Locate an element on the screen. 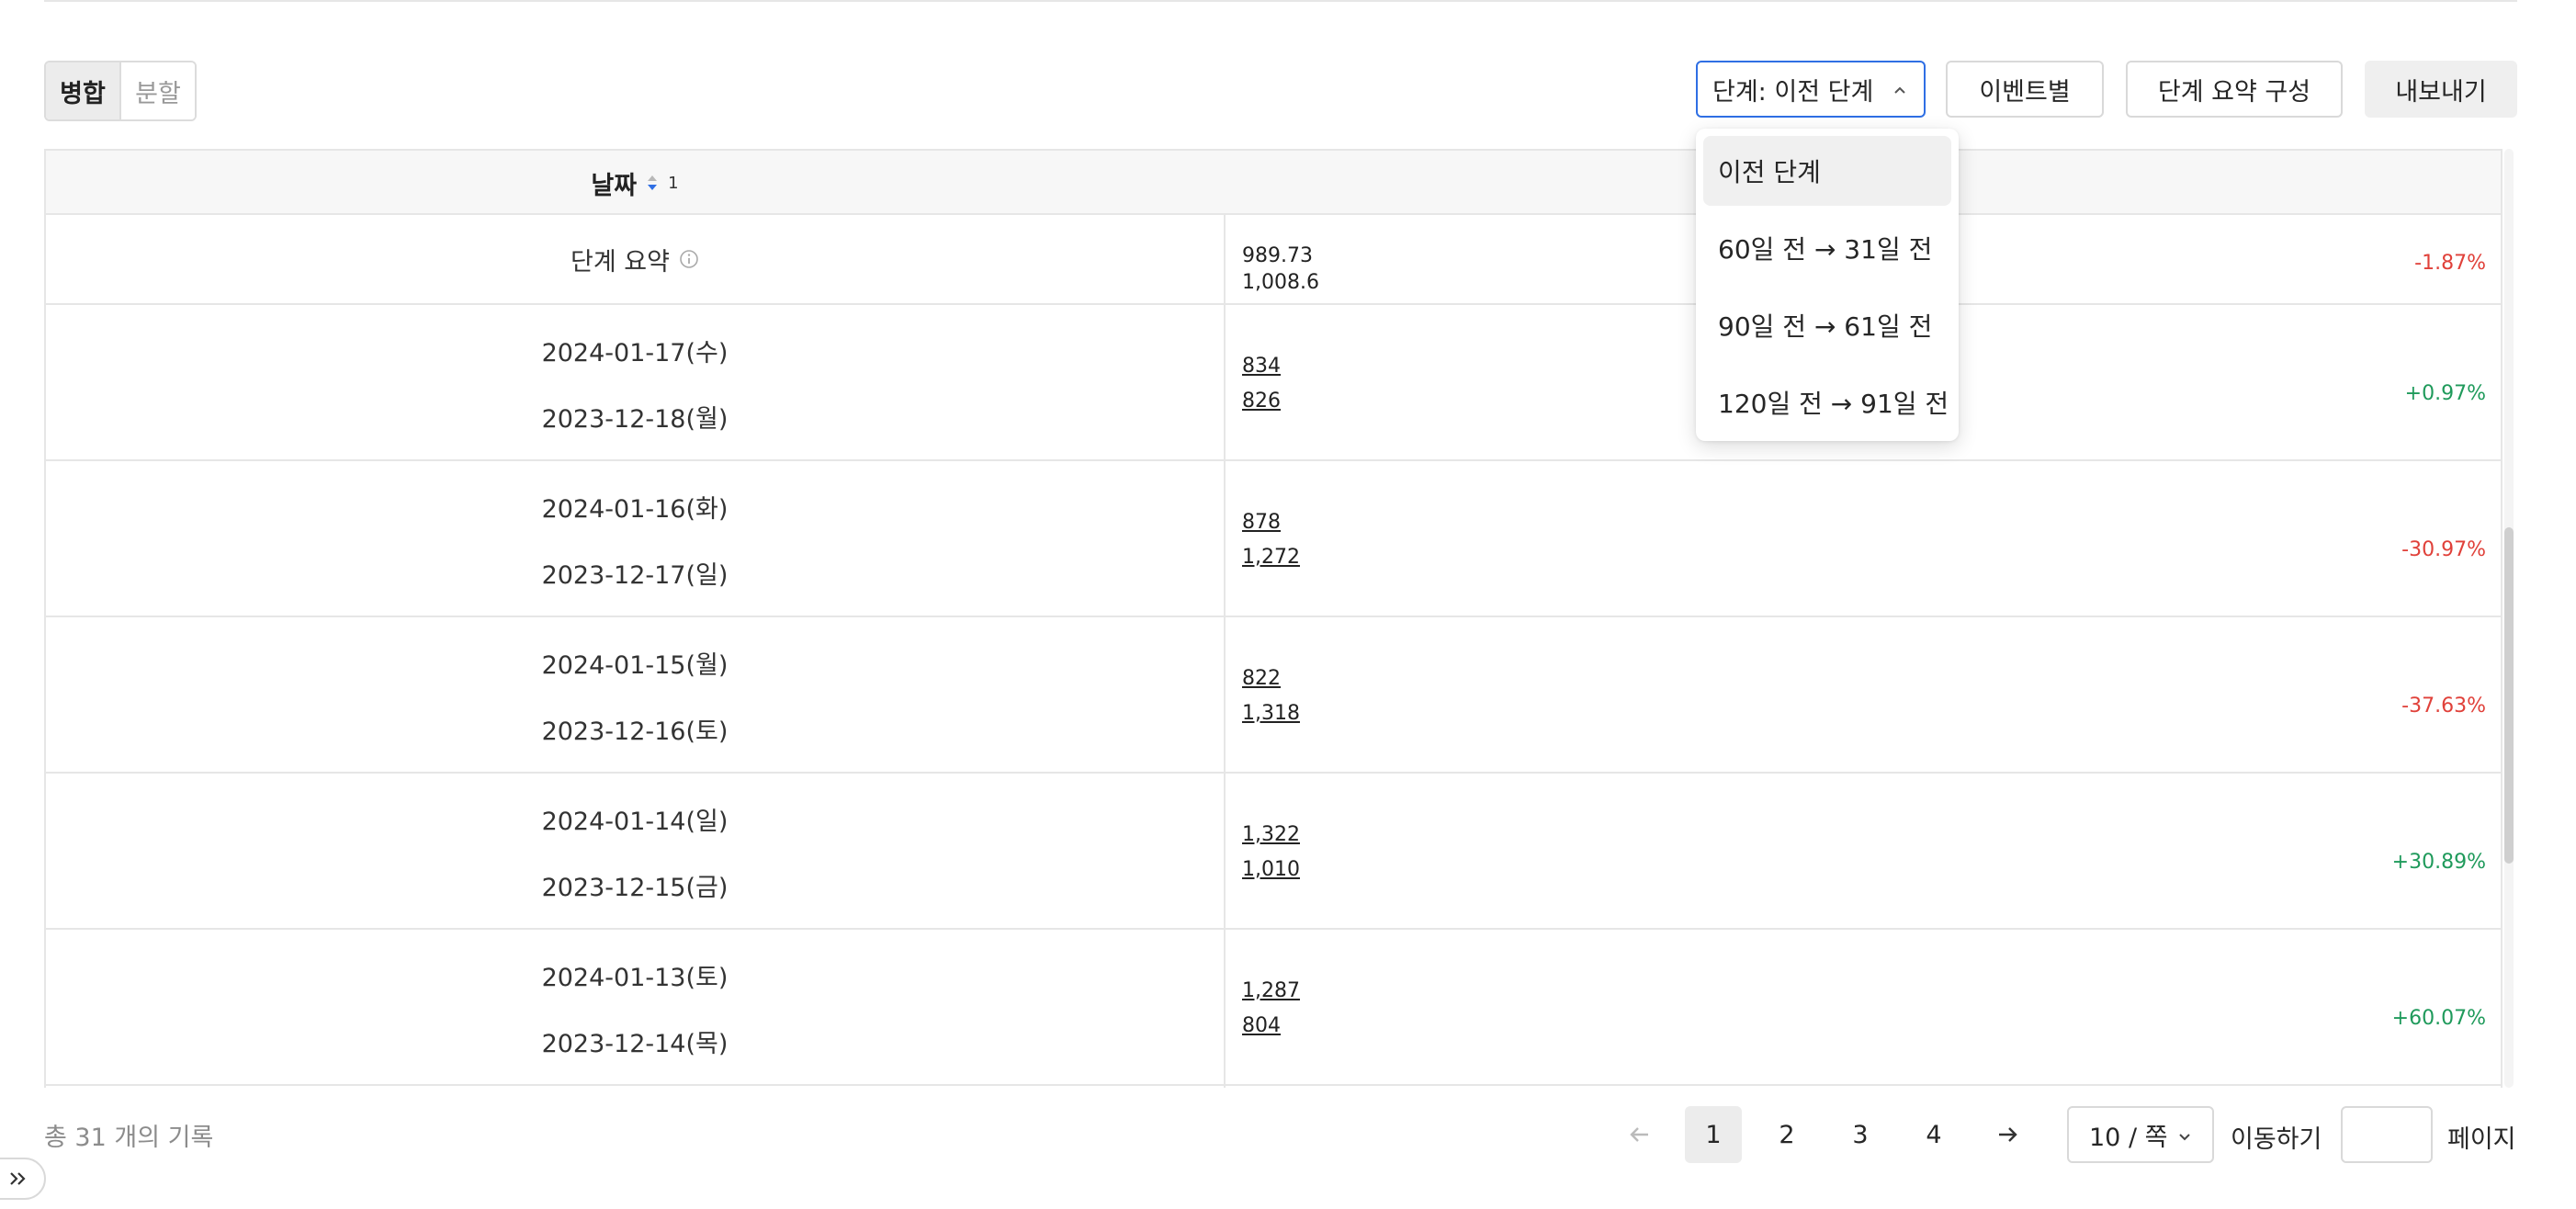  row-current-value-link: 878 is located at coordinates (1271, 522).